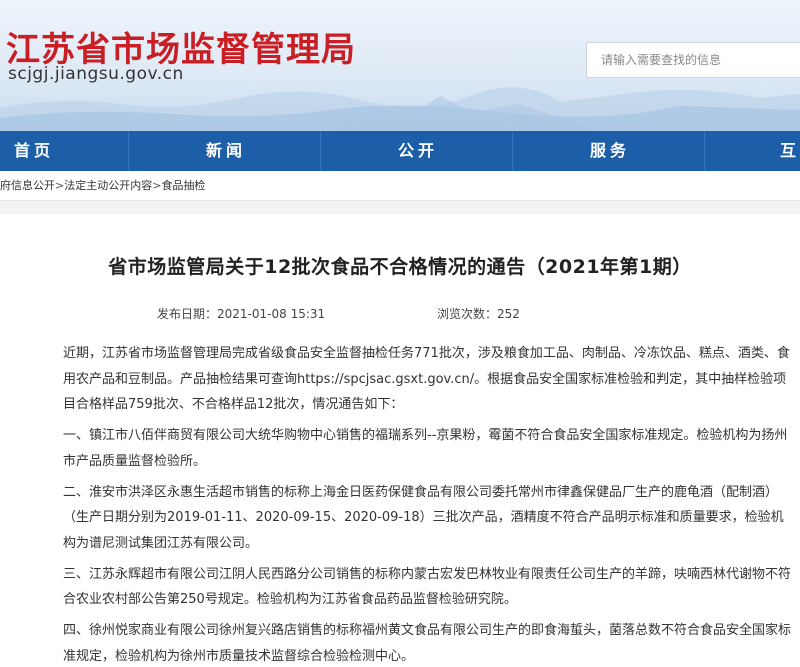  Describe the element at coordinates (610, 151) in the screenshot. I see `nav-item-service: 服务` at that location.